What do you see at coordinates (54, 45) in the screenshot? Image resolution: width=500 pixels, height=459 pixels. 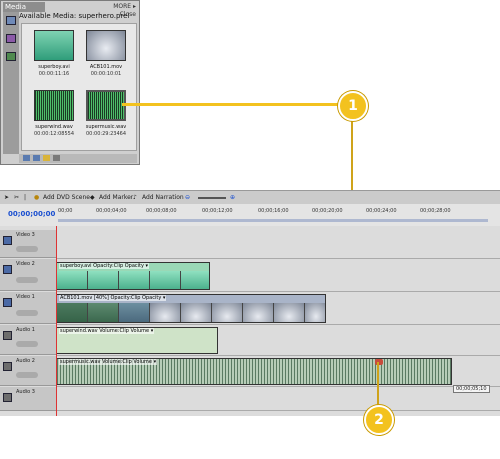 I see `thumbnail-superboy` at bounding box center [54, 45].